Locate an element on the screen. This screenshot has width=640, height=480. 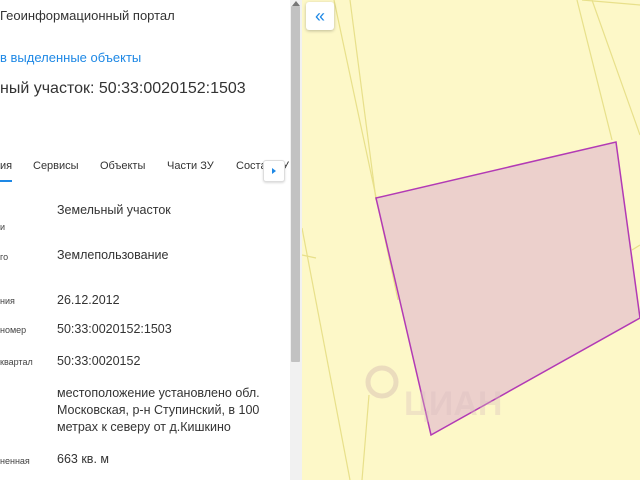
tab-bar: ия Сервисы Объекты Части ЗУ Состав ЗУ is located at coordinates (144, 167).